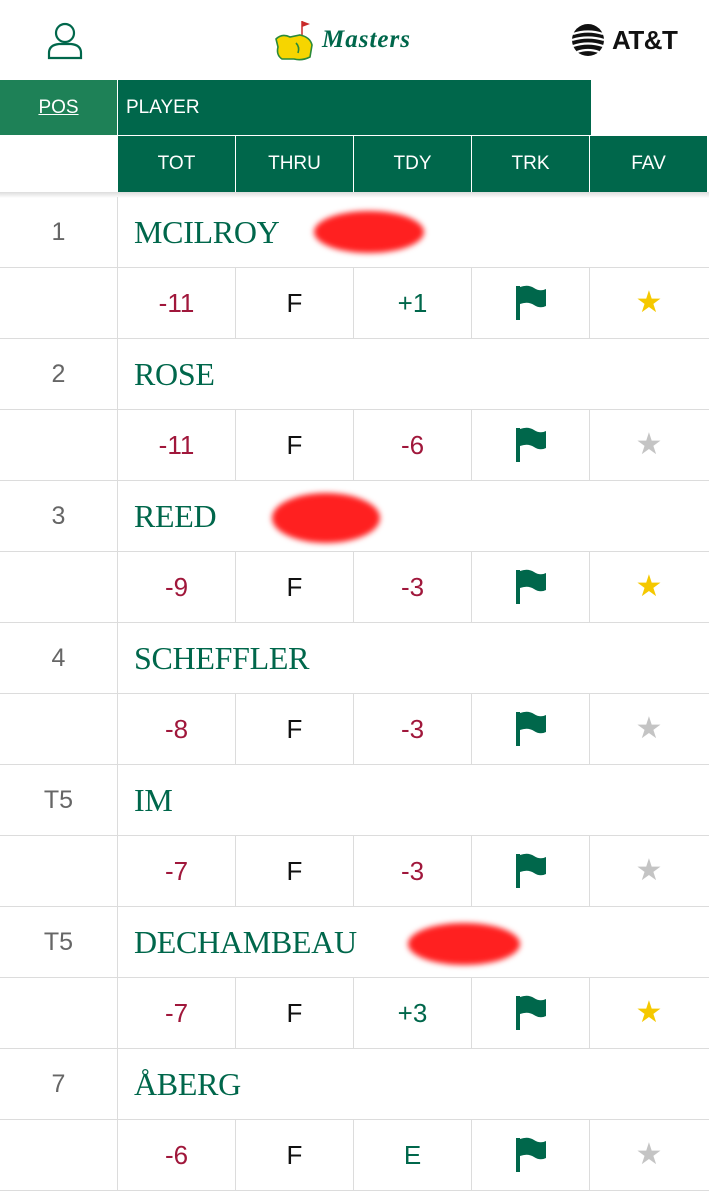 The width and height of the screenshot is (709, 1200). I want to click on player-row: 7 ÅBERG -6 F E ★, so click(354, 1120).